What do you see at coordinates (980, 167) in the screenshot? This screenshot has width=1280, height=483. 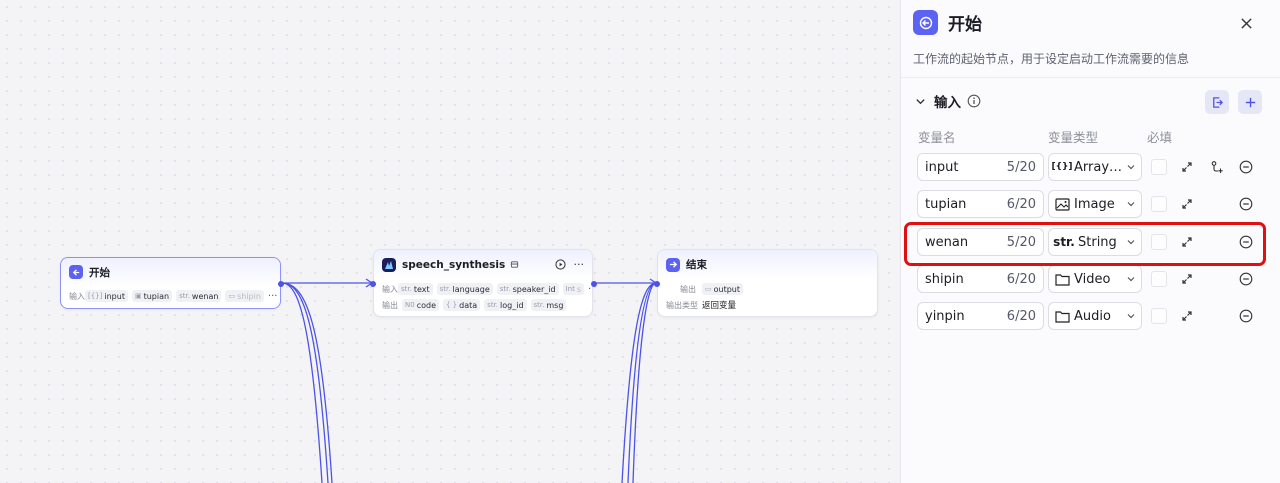 I see `variable-name-input: input 5/20` at bounding box center [980, 167].